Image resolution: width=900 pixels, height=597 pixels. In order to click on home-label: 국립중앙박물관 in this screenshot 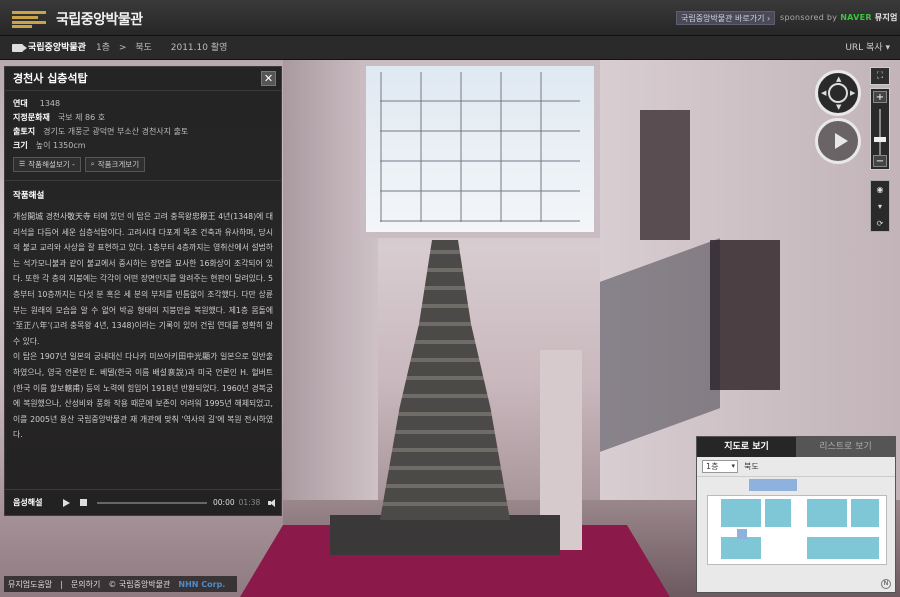, I will do `click(57, 48)`.